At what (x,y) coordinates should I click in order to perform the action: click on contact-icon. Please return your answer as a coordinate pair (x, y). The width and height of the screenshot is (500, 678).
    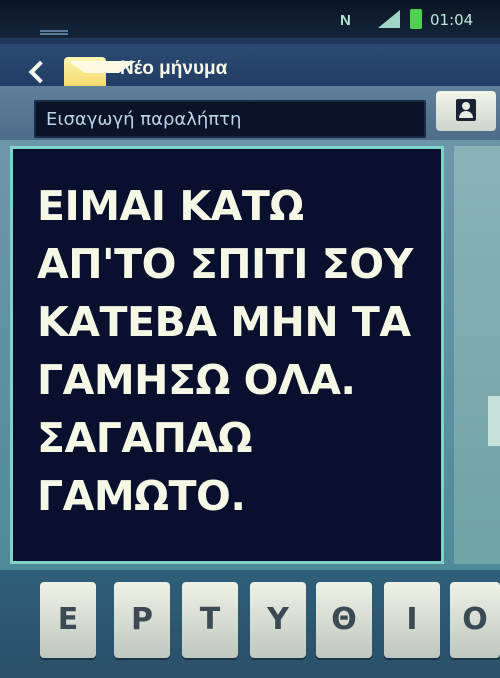
    Looking at the image, I should click on (466, 110).